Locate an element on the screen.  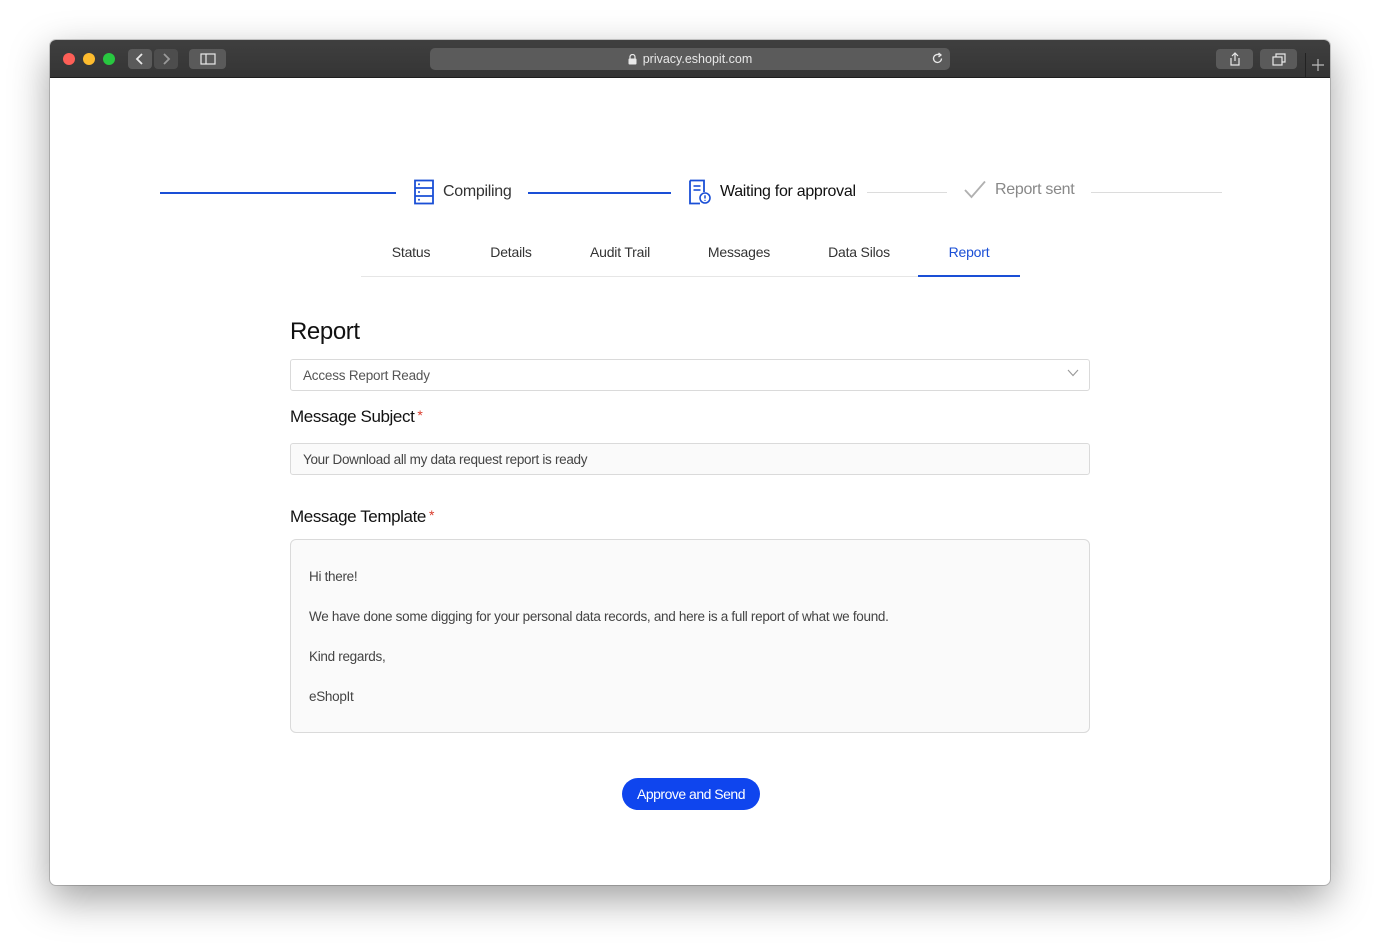
plus-icon is located at coordinates (1318, 65).